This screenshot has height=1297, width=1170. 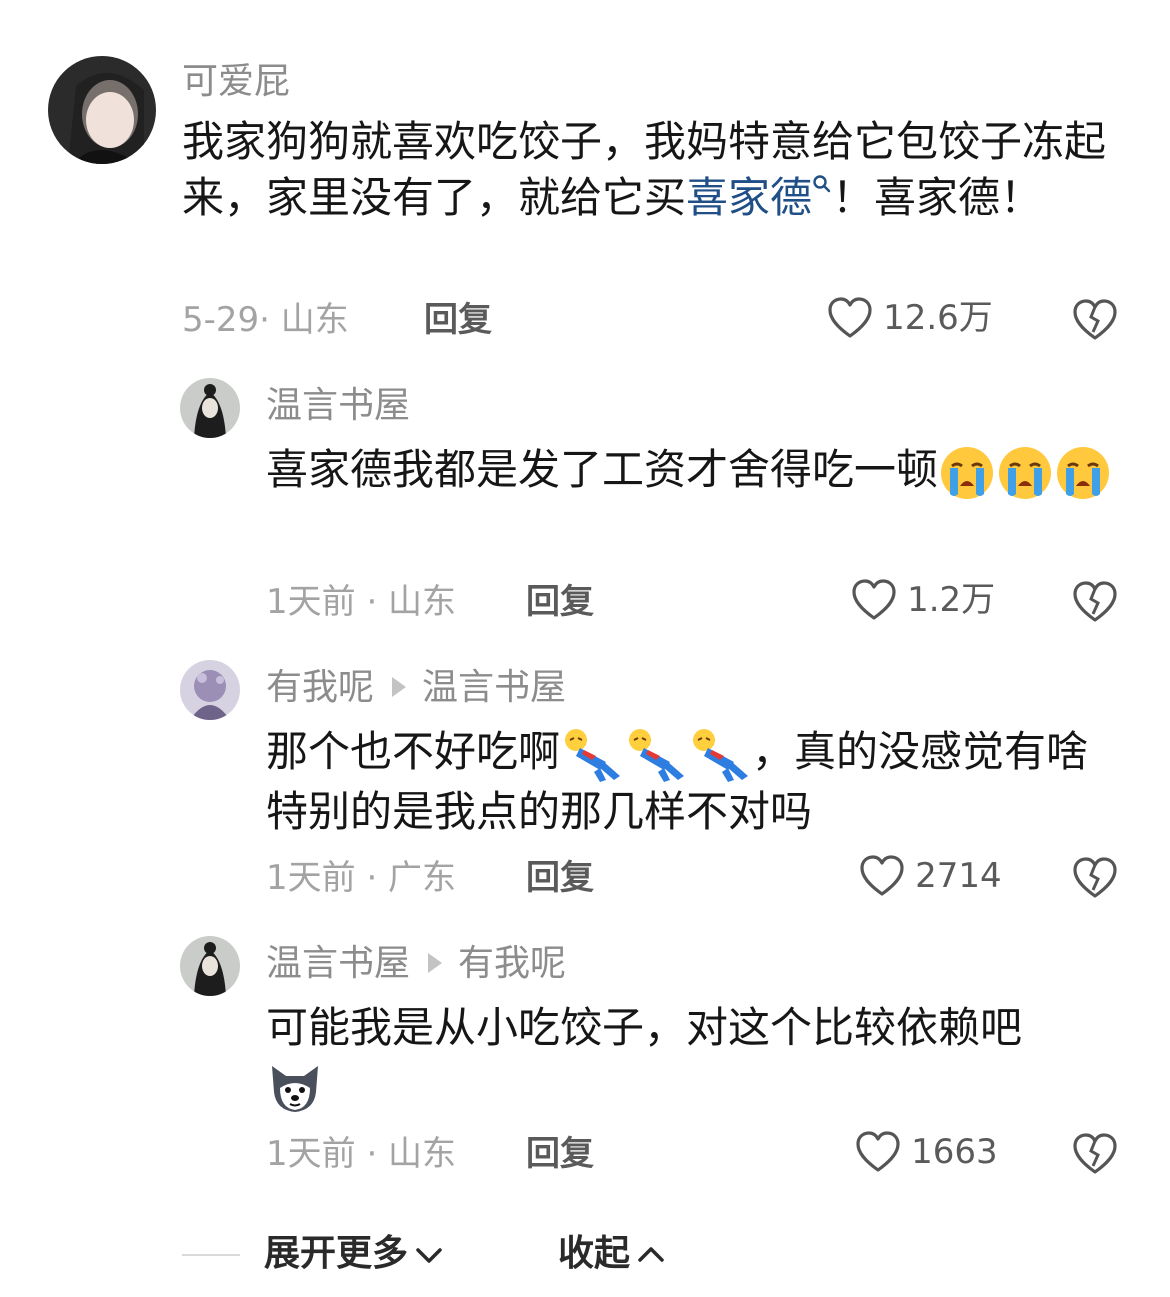 I want to click on username: 可爱屁, so click(x=236, y=82).